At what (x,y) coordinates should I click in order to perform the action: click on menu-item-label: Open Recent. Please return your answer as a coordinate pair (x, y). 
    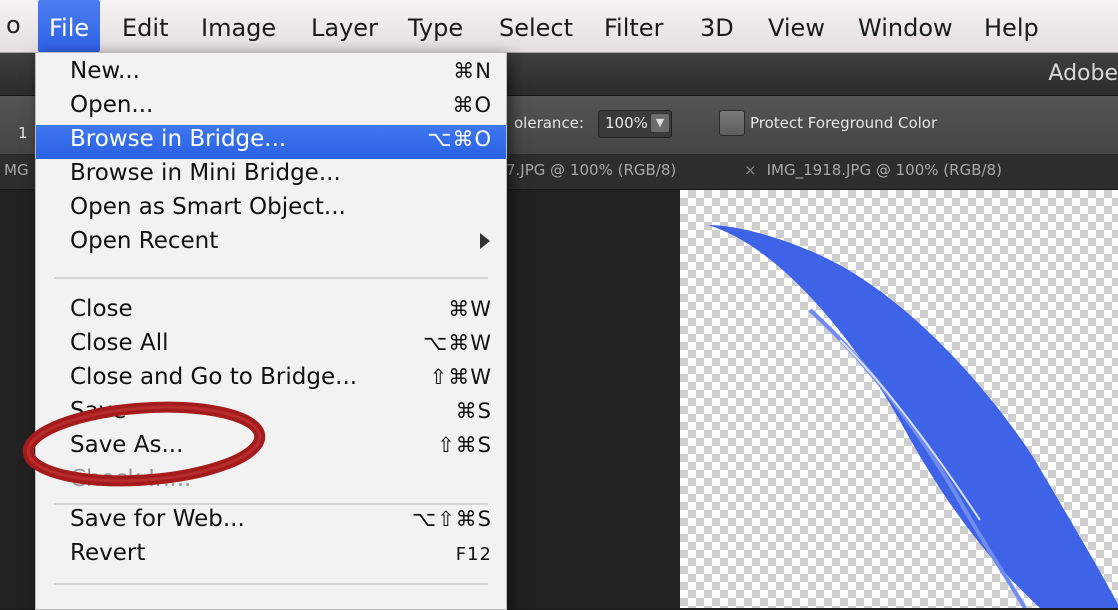
    Looking at the image, I should click on (144, 241).